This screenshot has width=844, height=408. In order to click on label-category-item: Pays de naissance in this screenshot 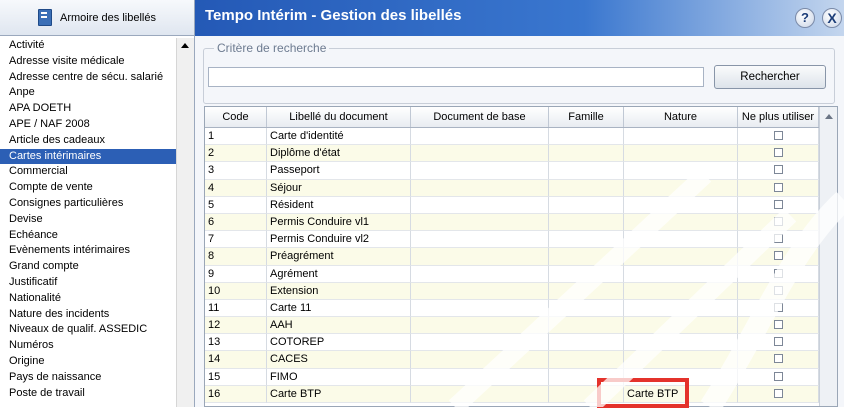, I will do `click(88, 378)`.